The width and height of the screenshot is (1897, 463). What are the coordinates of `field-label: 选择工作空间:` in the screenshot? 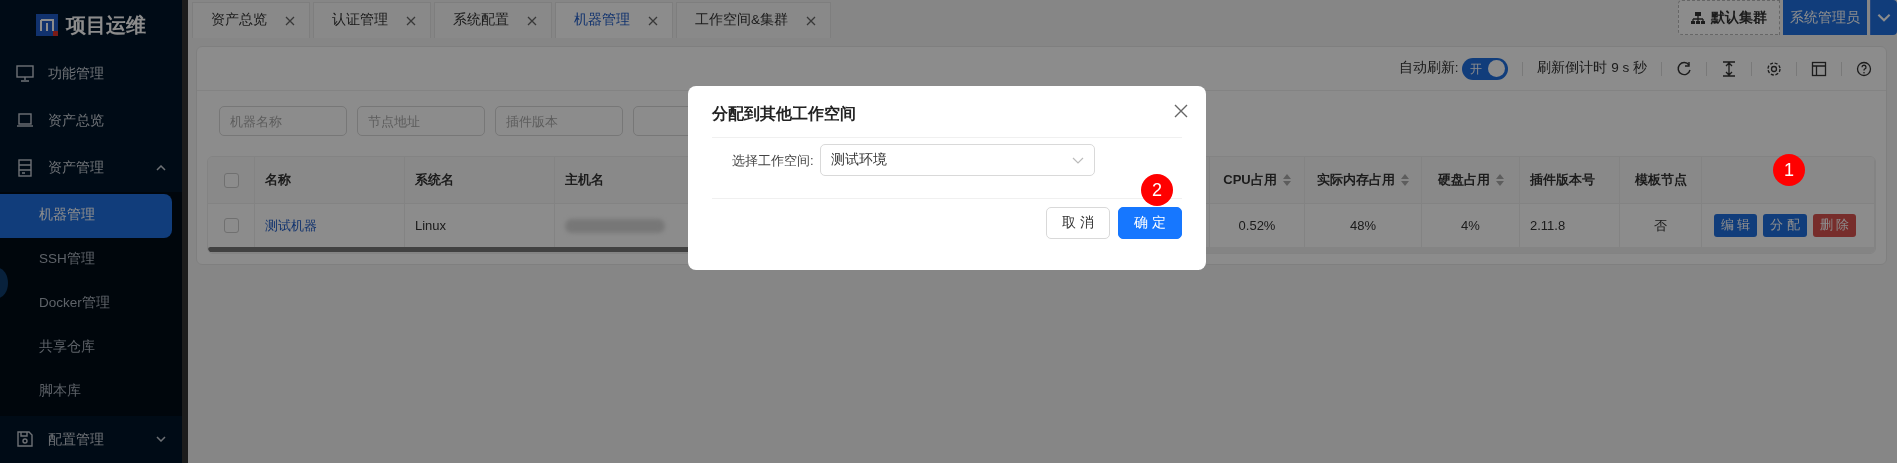 It's located at (773, 161).